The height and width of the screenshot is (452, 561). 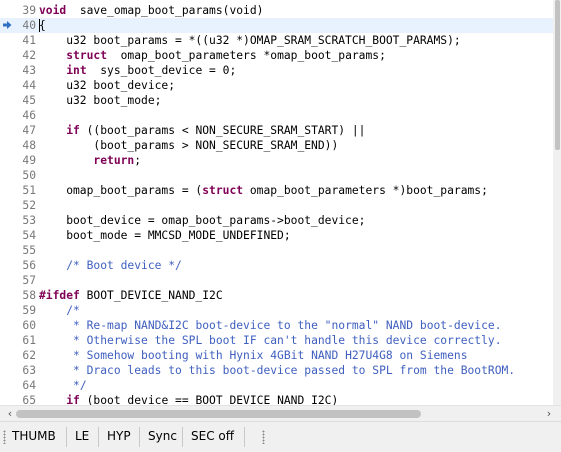 What do you see at coordinates (29, 370) in the screenshot?
I see `line-number: 63` at bounding box center [29, 370].